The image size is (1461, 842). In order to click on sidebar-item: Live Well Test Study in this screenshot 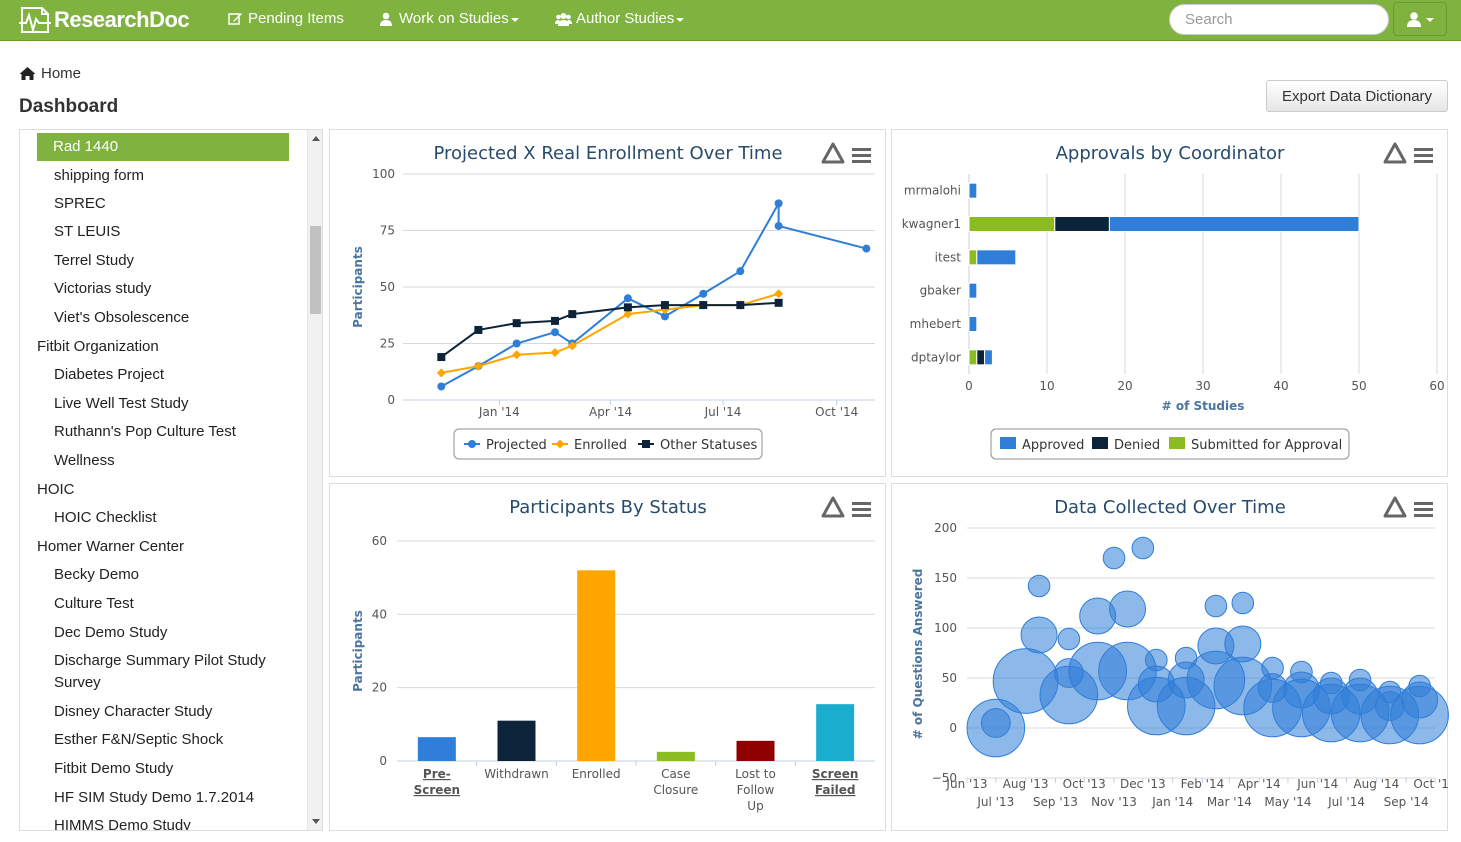, I will do `click(174, 404)`.